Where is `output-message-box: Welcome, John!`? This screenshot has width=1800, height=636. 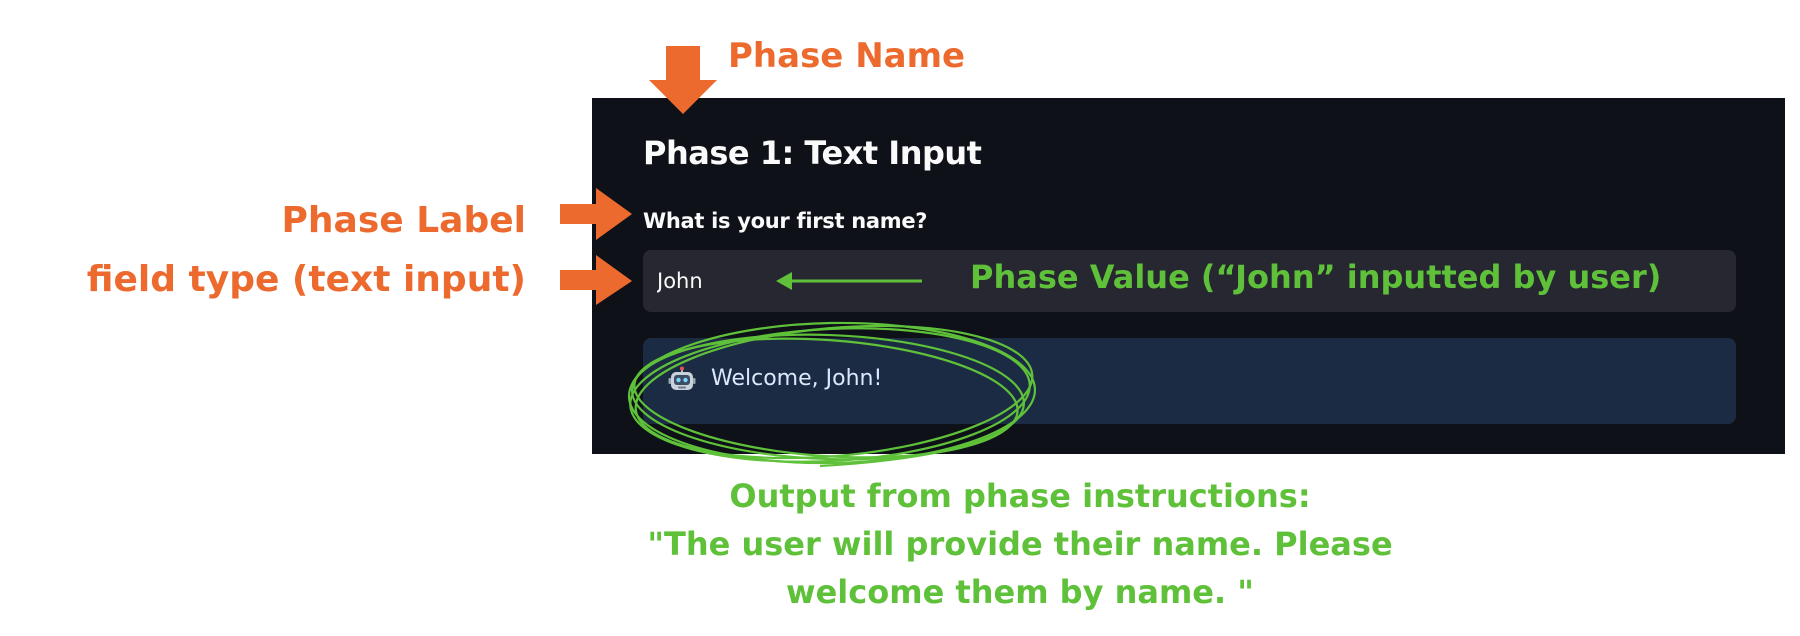 output-message-box: Welcome, John! is located at coordinates (1189, 381).